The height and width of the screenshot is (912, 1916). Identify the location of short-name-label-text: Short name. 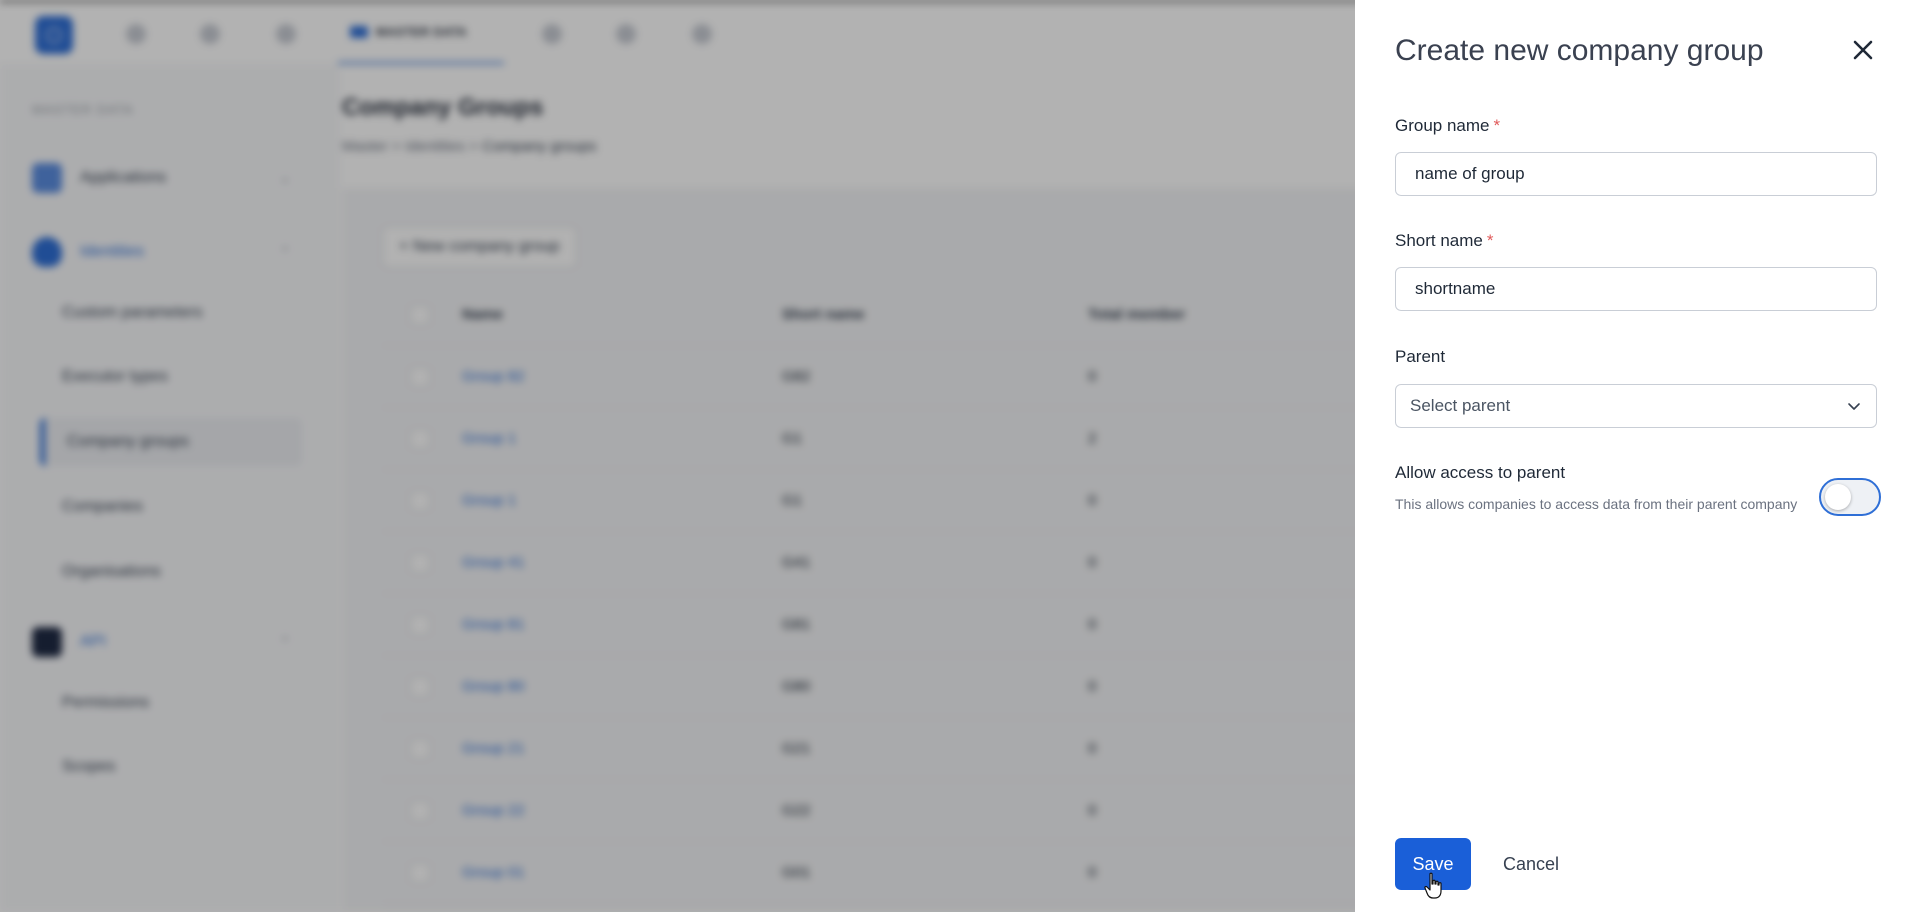
(1439, 240).